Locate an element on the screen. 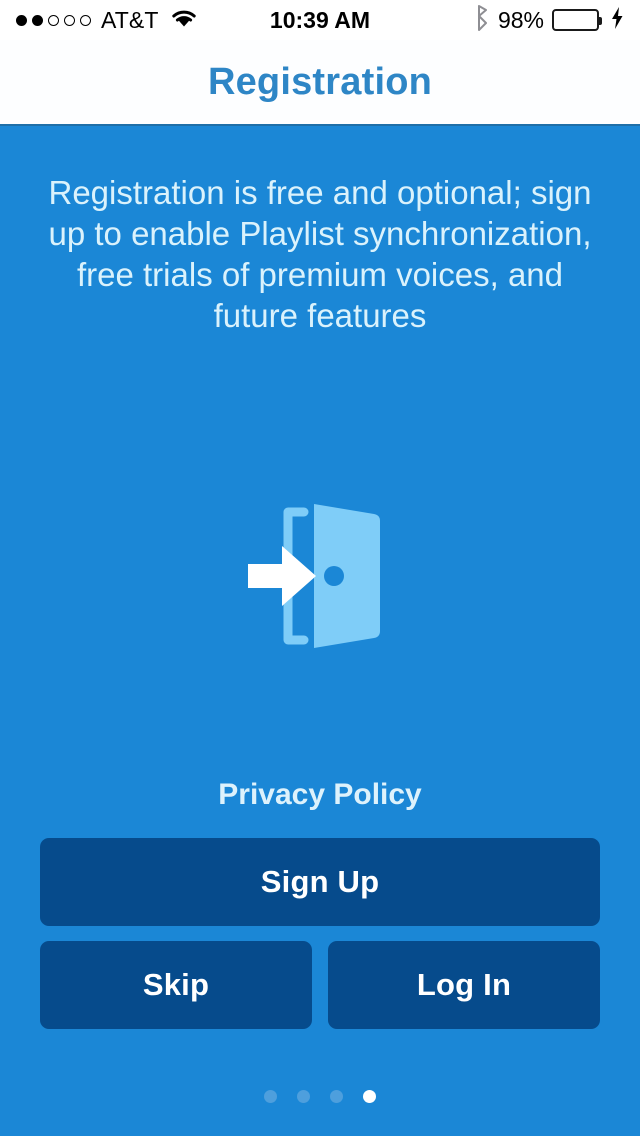  bluetooth-icon is located at coordinates (482, 20).